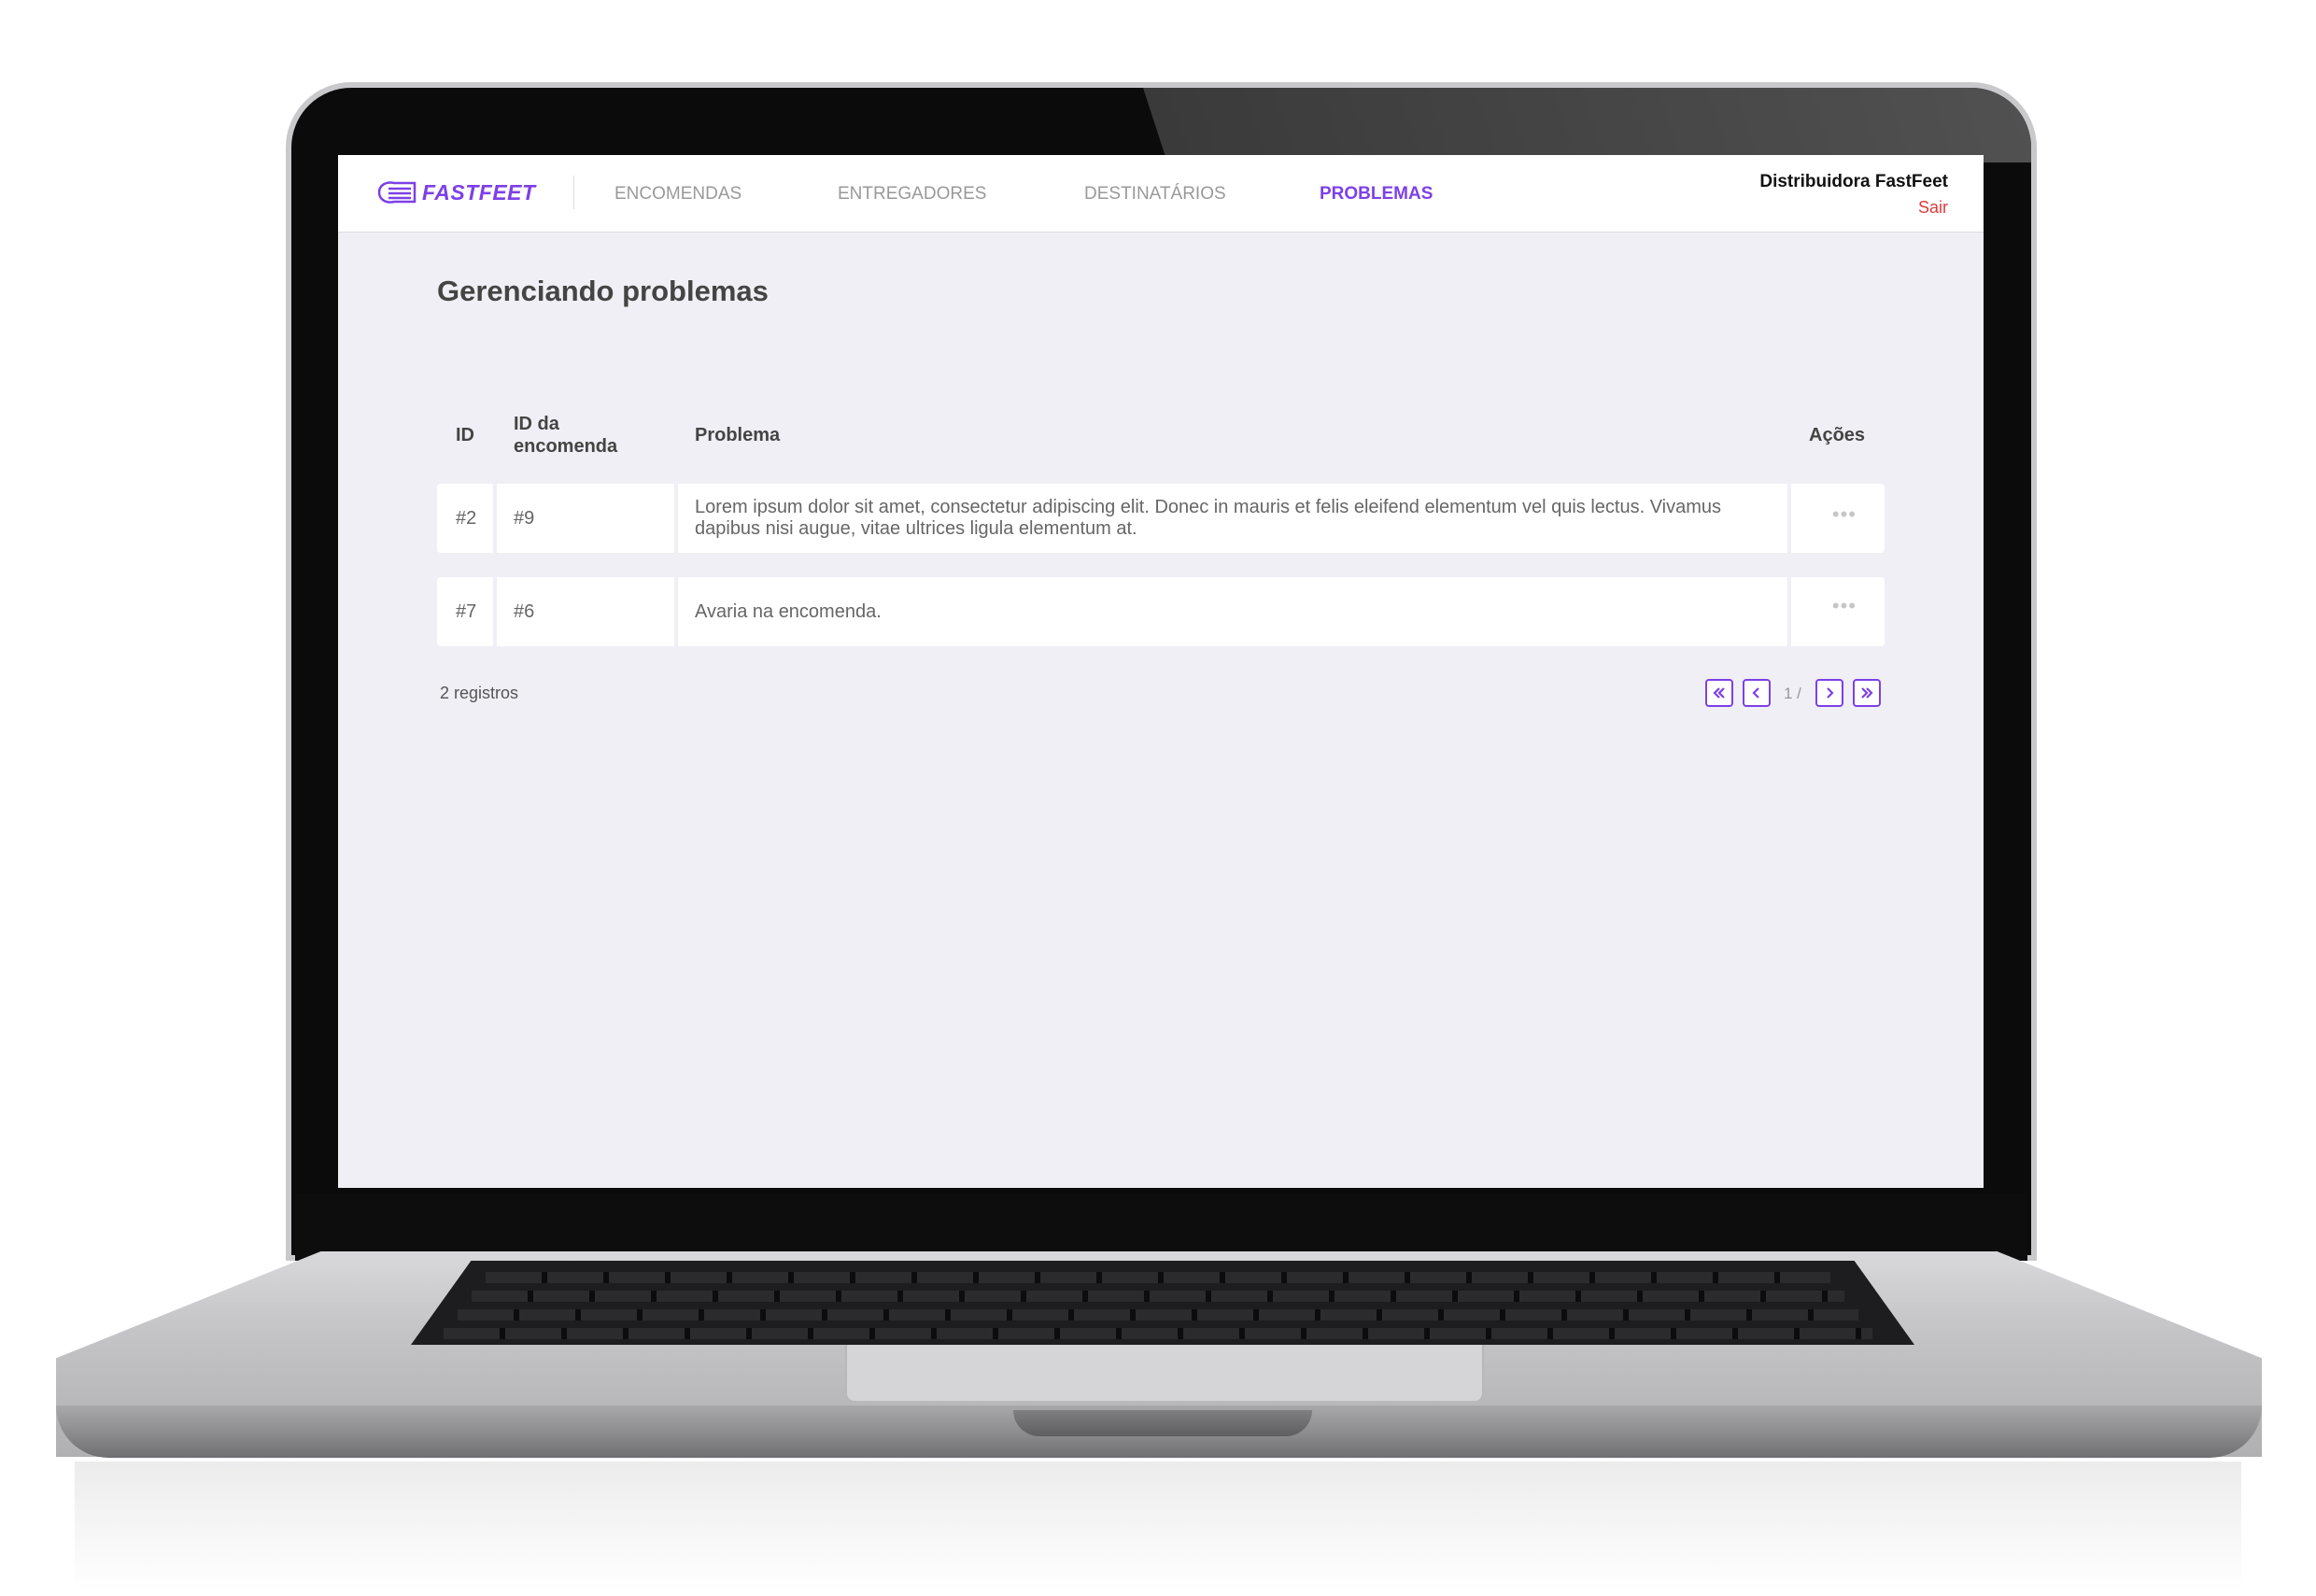 This screenshot has height=1596, width=2316. Describe the element at coordinates (1161, 611) in the screenshot. I see `table-row: #7 #6 Avaria na encomenda. •••` at that location.